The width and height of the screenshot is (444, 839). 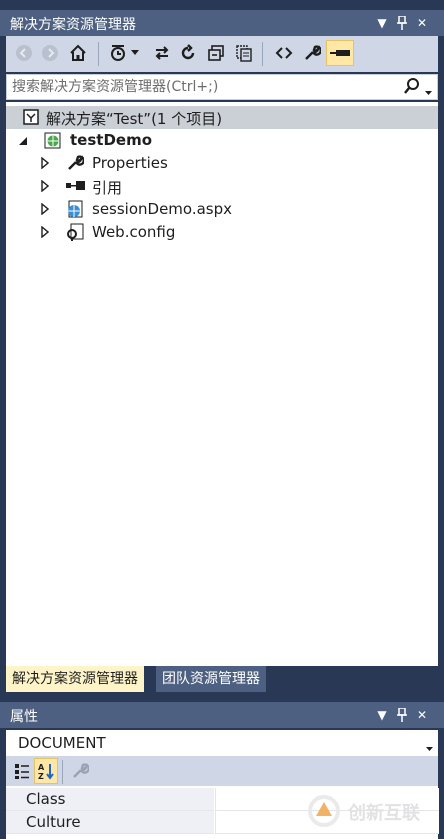 I want to click on tool-window-tabs: 解决方案资源管理器 团队资源管理器, so click(x=222, y=679).